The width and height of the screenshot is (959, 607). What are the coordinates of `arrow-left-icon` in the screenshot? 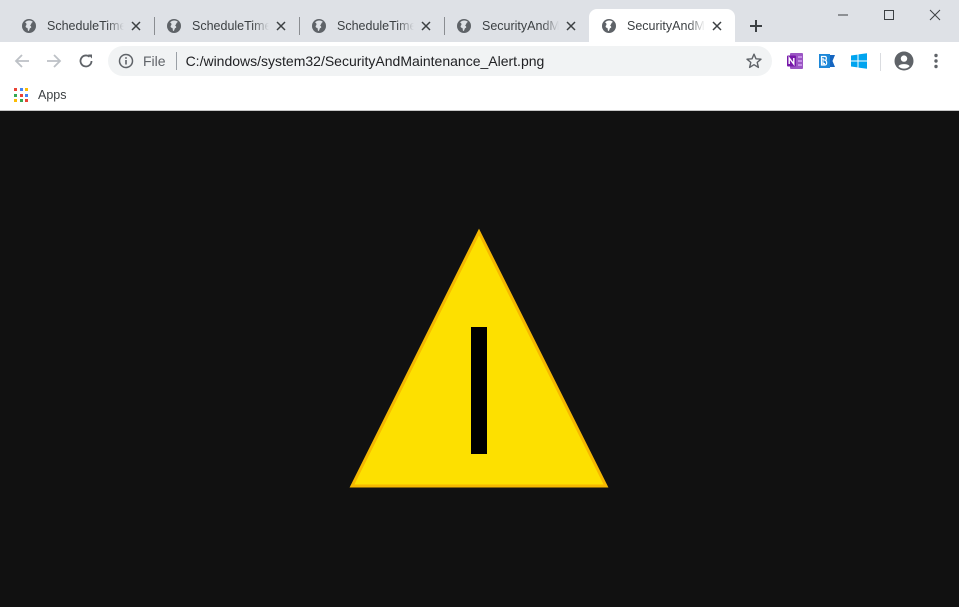 It's located at (21, 61).